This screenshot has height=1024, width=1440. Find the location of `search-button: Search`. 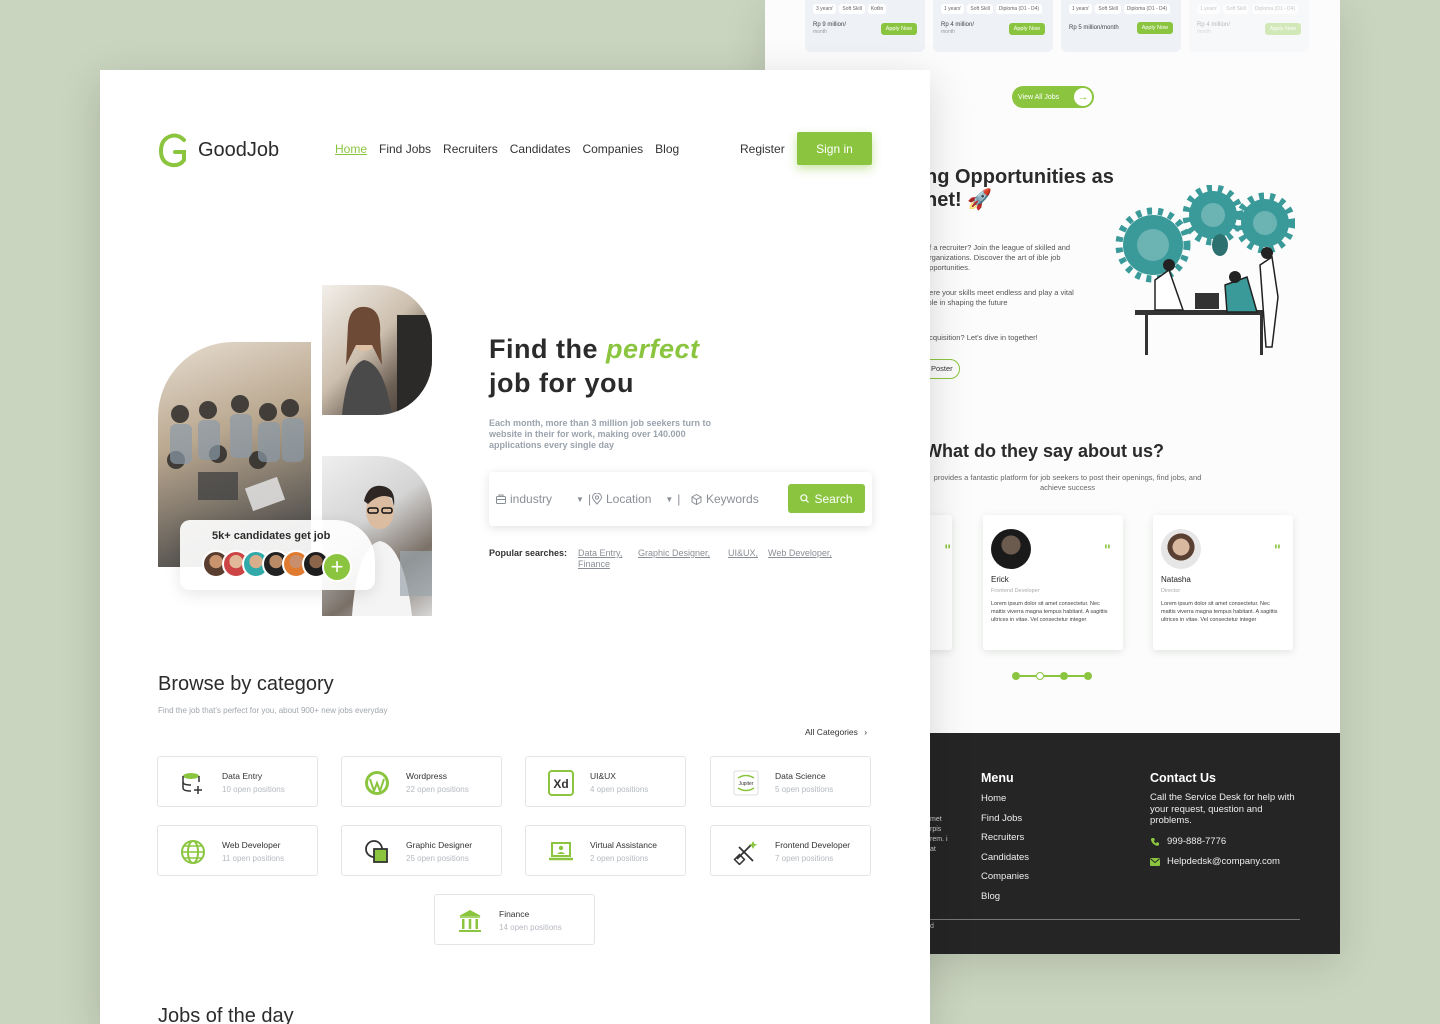

search-button: Search is located at coordinates (826, 498).